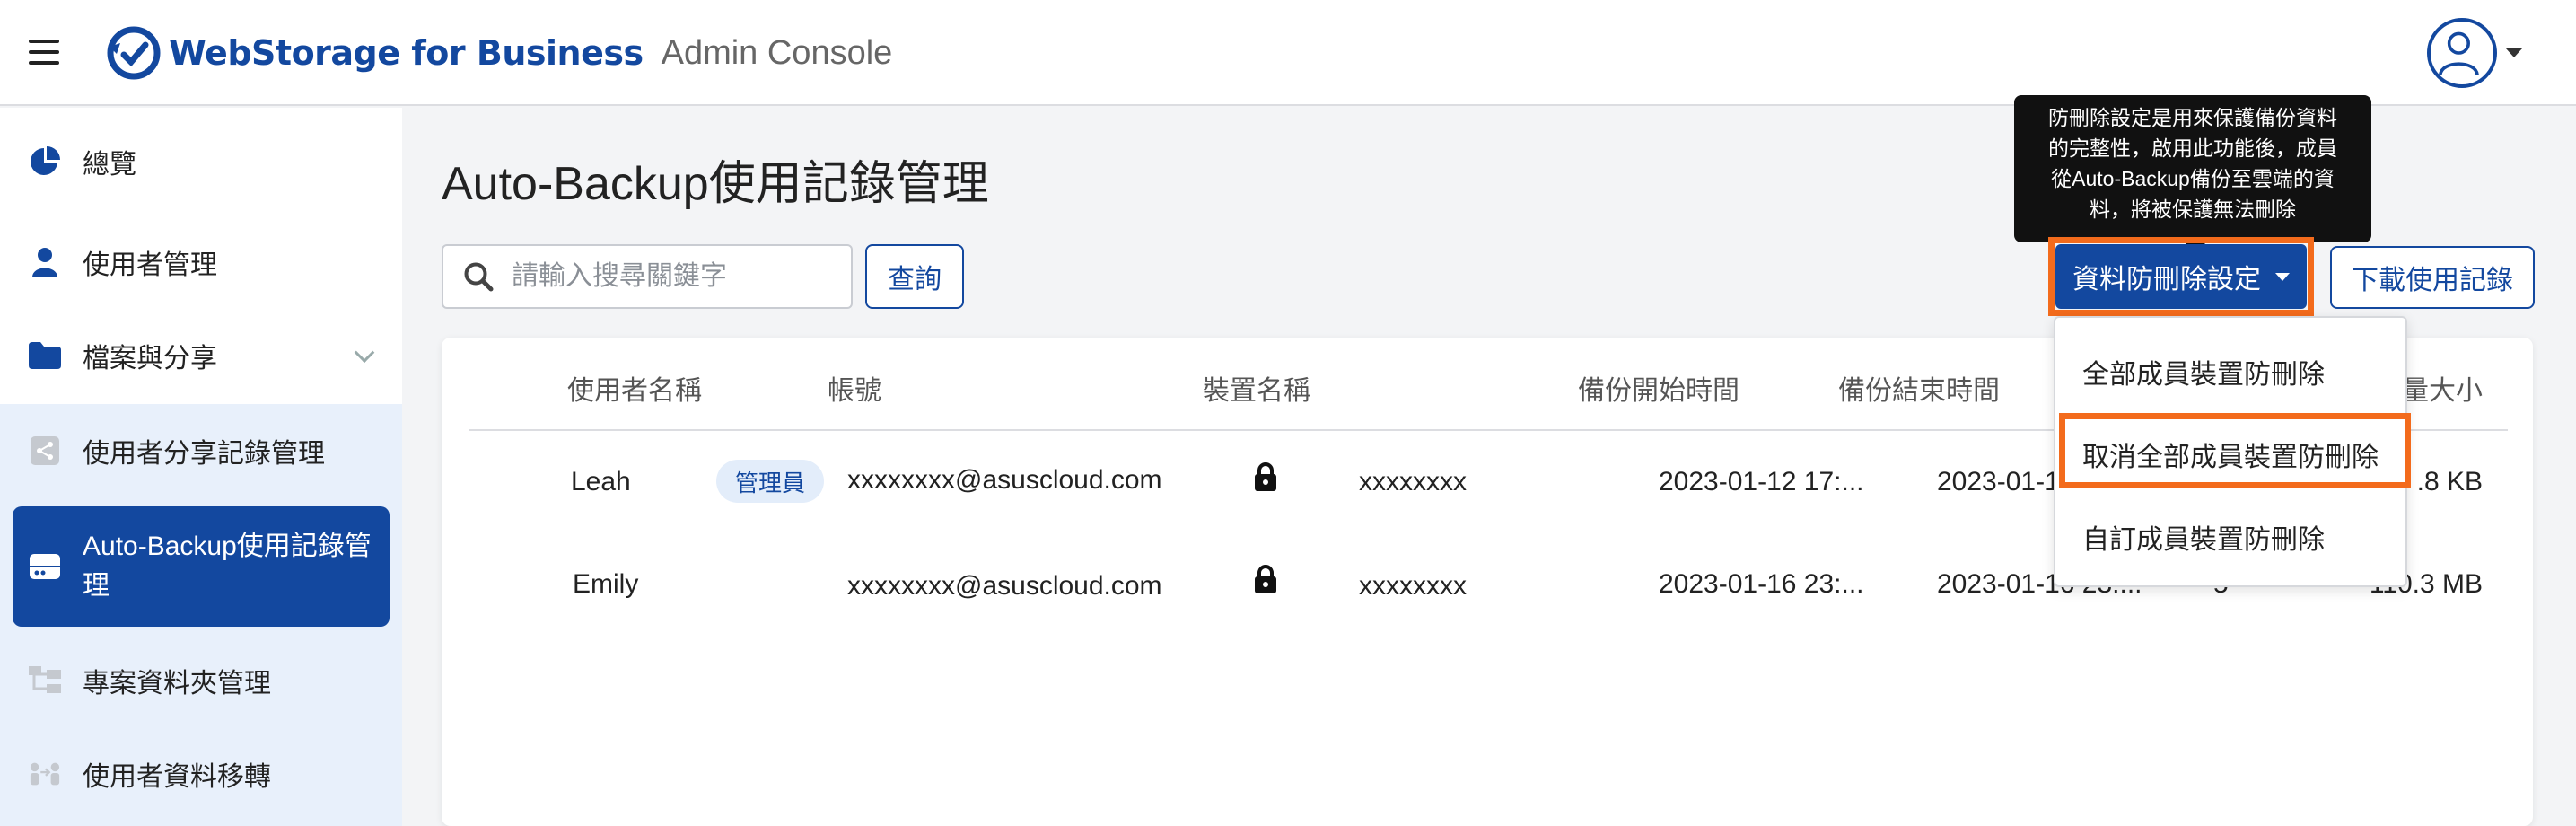  Describe the element at coordinates (227, 566) in the screenshot. I see `sidebar-item-label: Auto-Backup使用記錄管理` at that location.